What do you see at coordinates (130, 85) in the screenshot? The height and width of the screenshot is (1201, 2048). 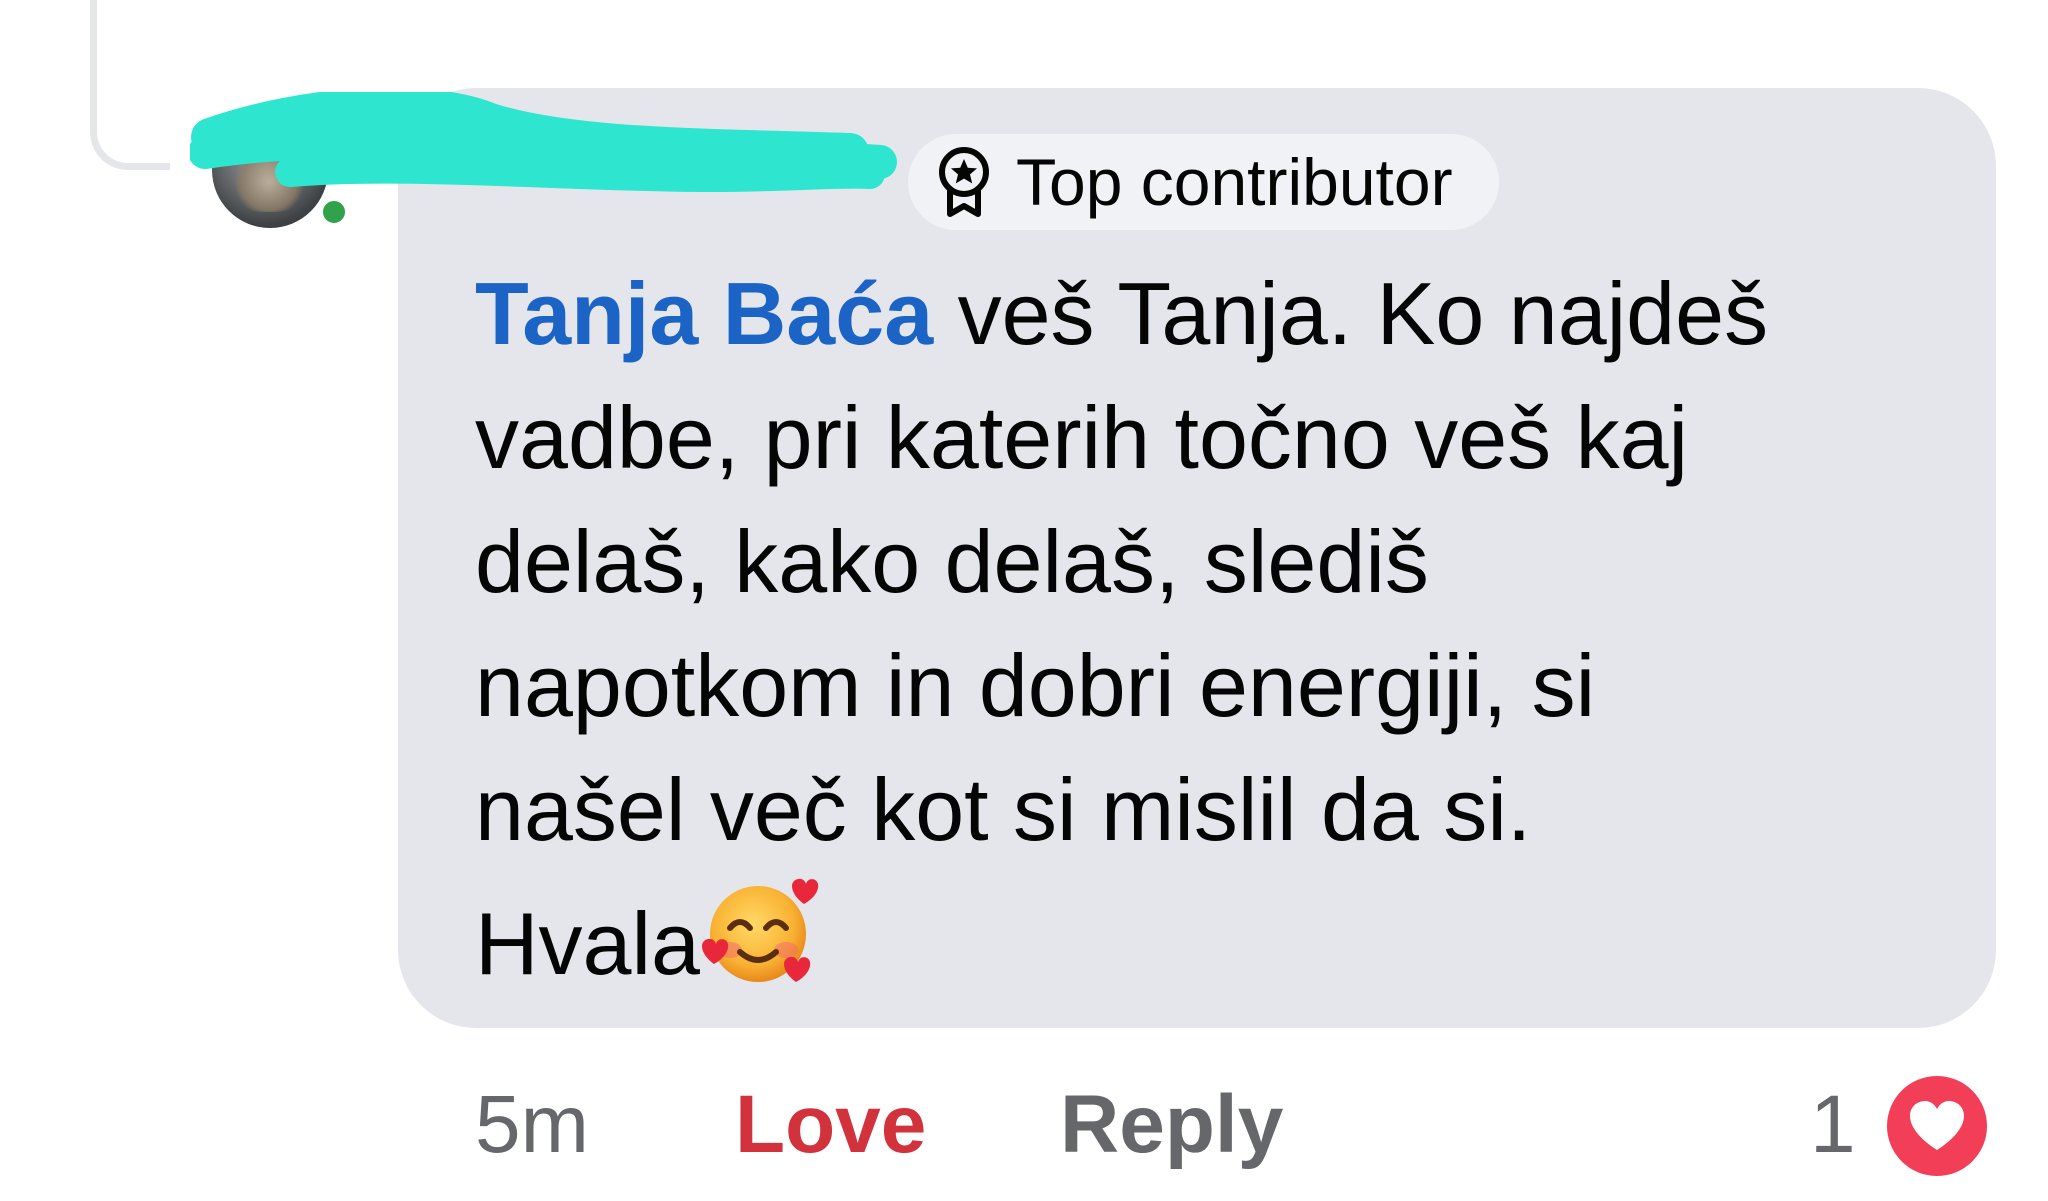 I see `thread-connector-line` at bounding box center [130, 85].